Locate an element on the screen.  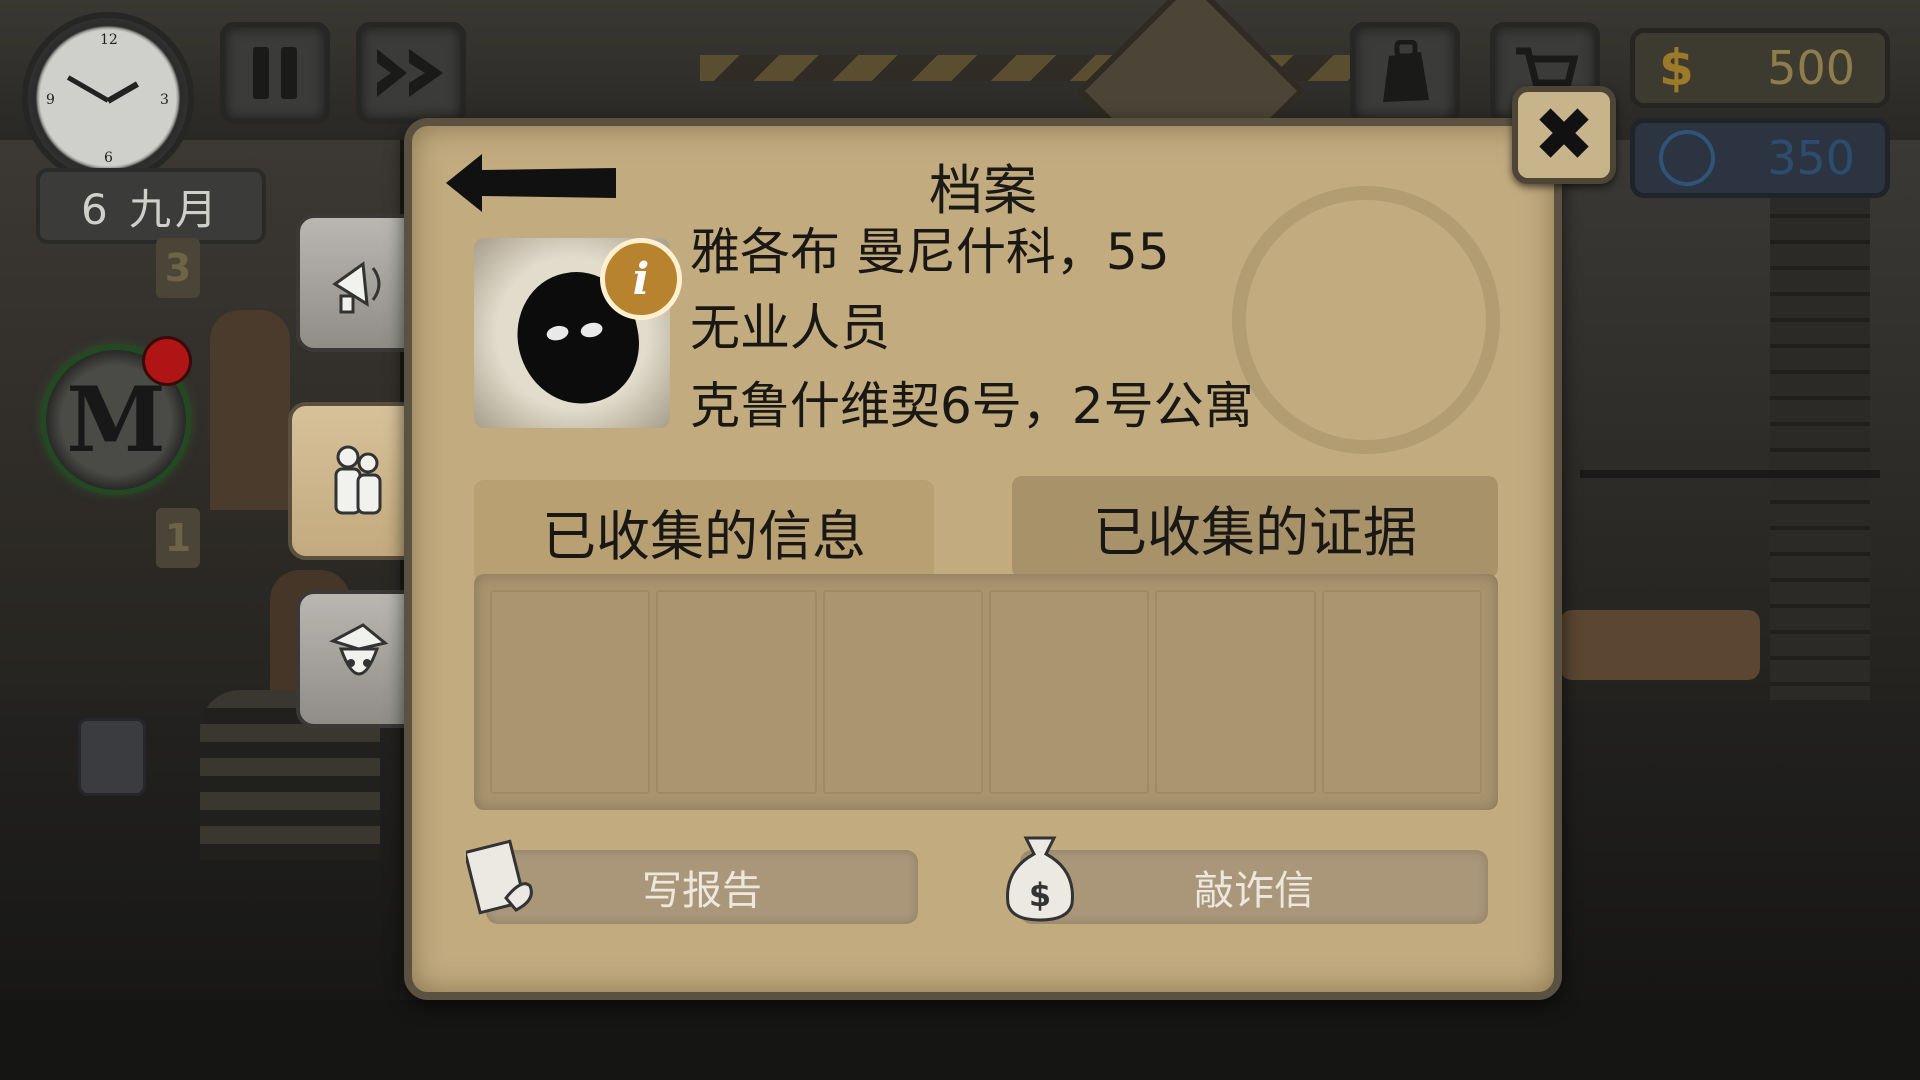
pause-button is located at coordinates (275, 73).